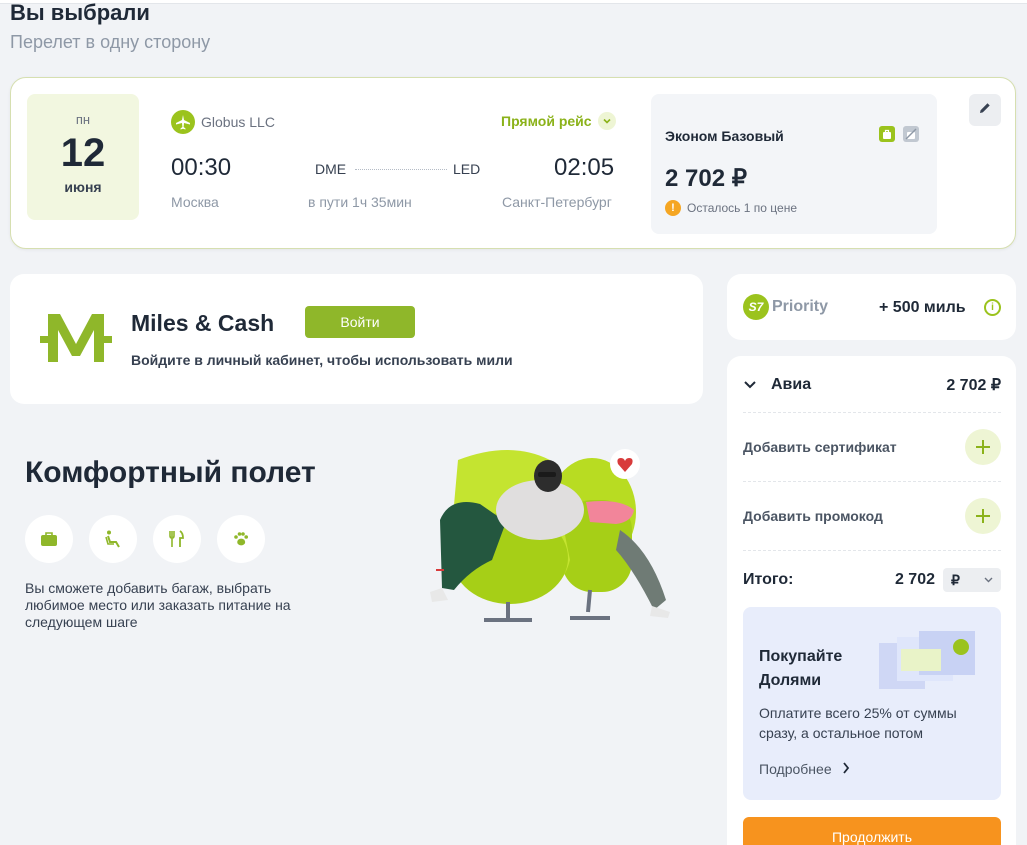  I want to click on add-promocode-row: Добавить промокод, so click(872, 516).